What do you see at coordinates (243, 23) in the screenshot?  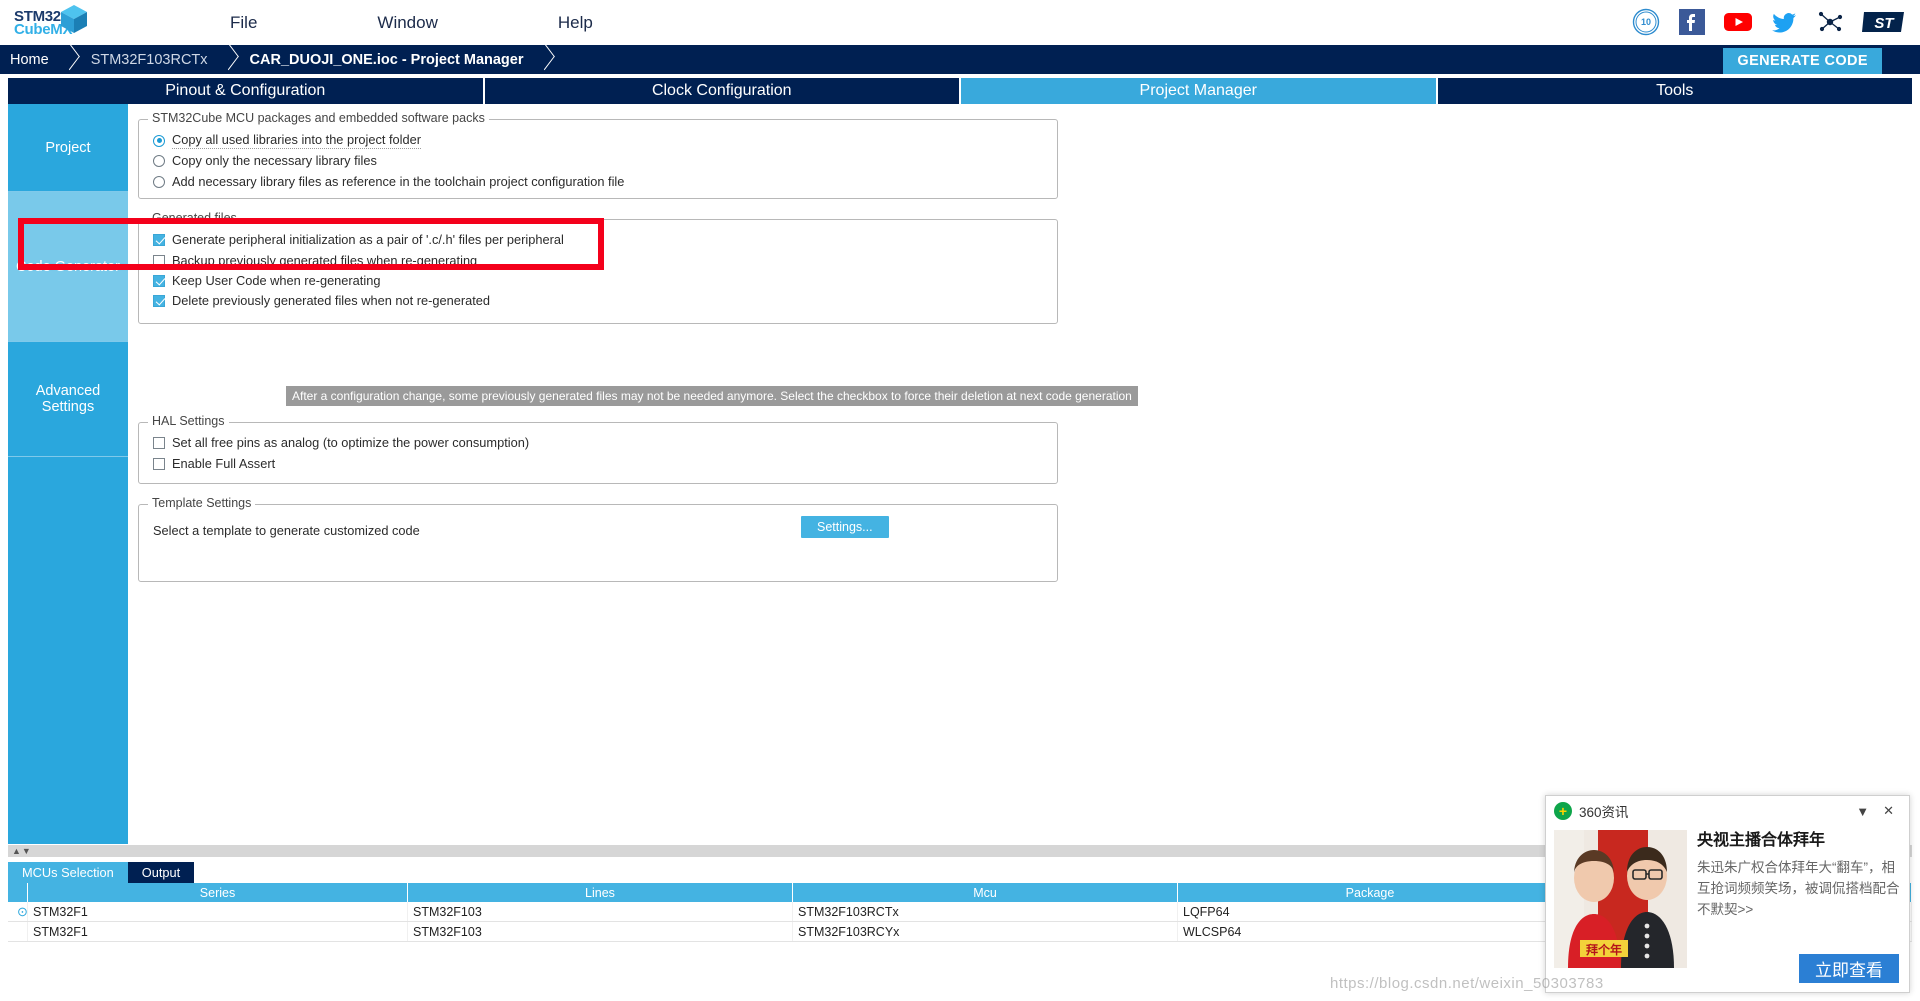 I see `menu-file: File` at bounding box center [243, 23].